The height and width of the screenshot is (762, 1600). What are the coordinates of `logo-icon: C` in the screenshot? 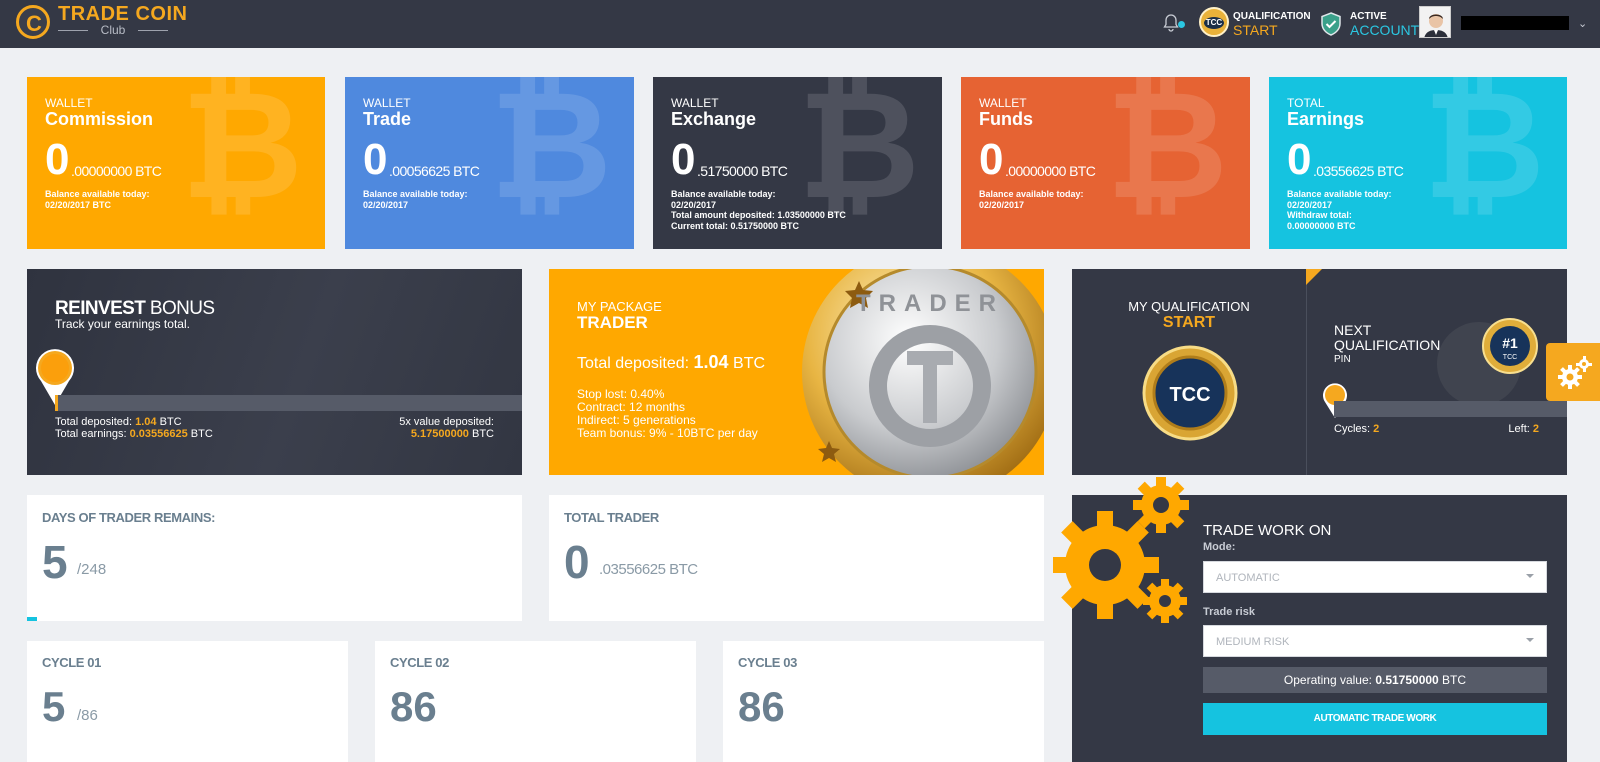 It's located at (33, 22).